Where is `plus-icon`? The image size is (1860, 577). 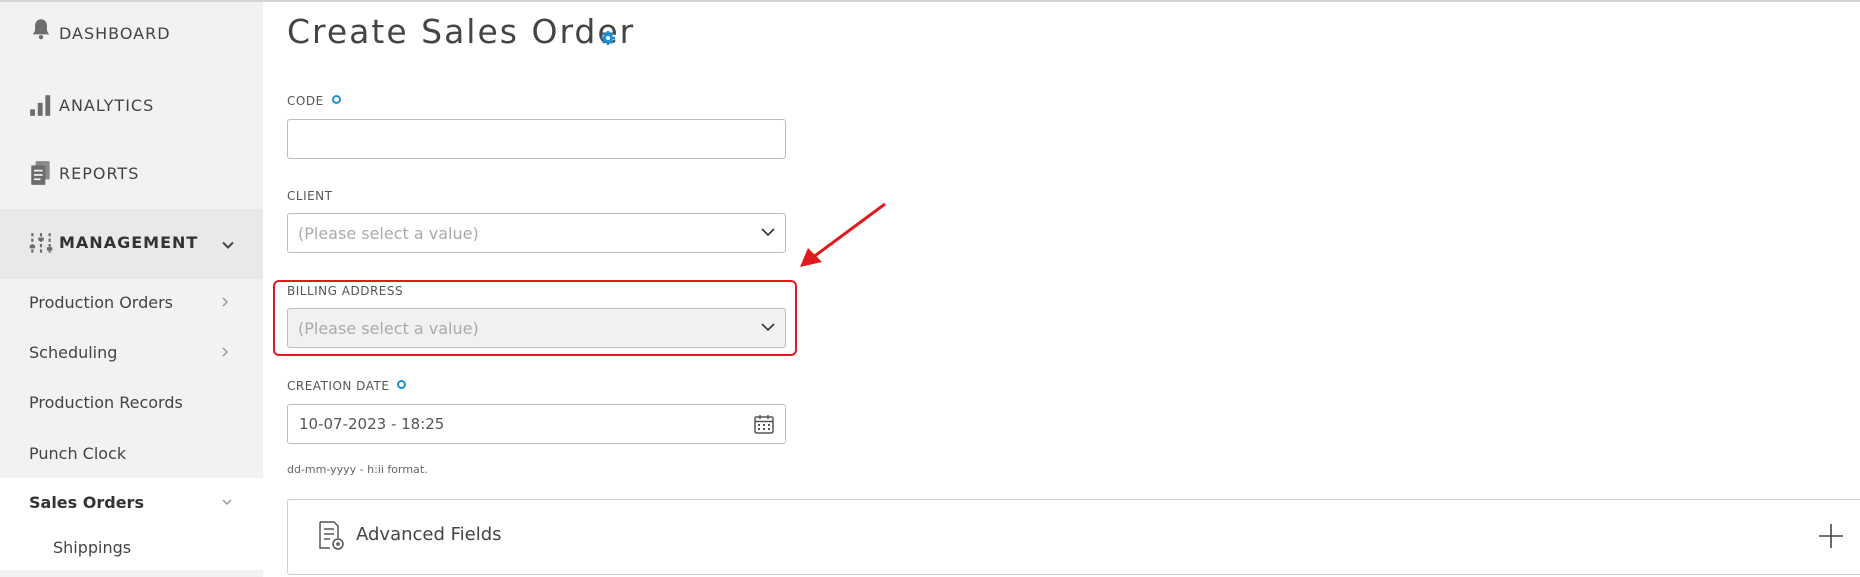 plus-icon is located at coordinates (1831, 536).